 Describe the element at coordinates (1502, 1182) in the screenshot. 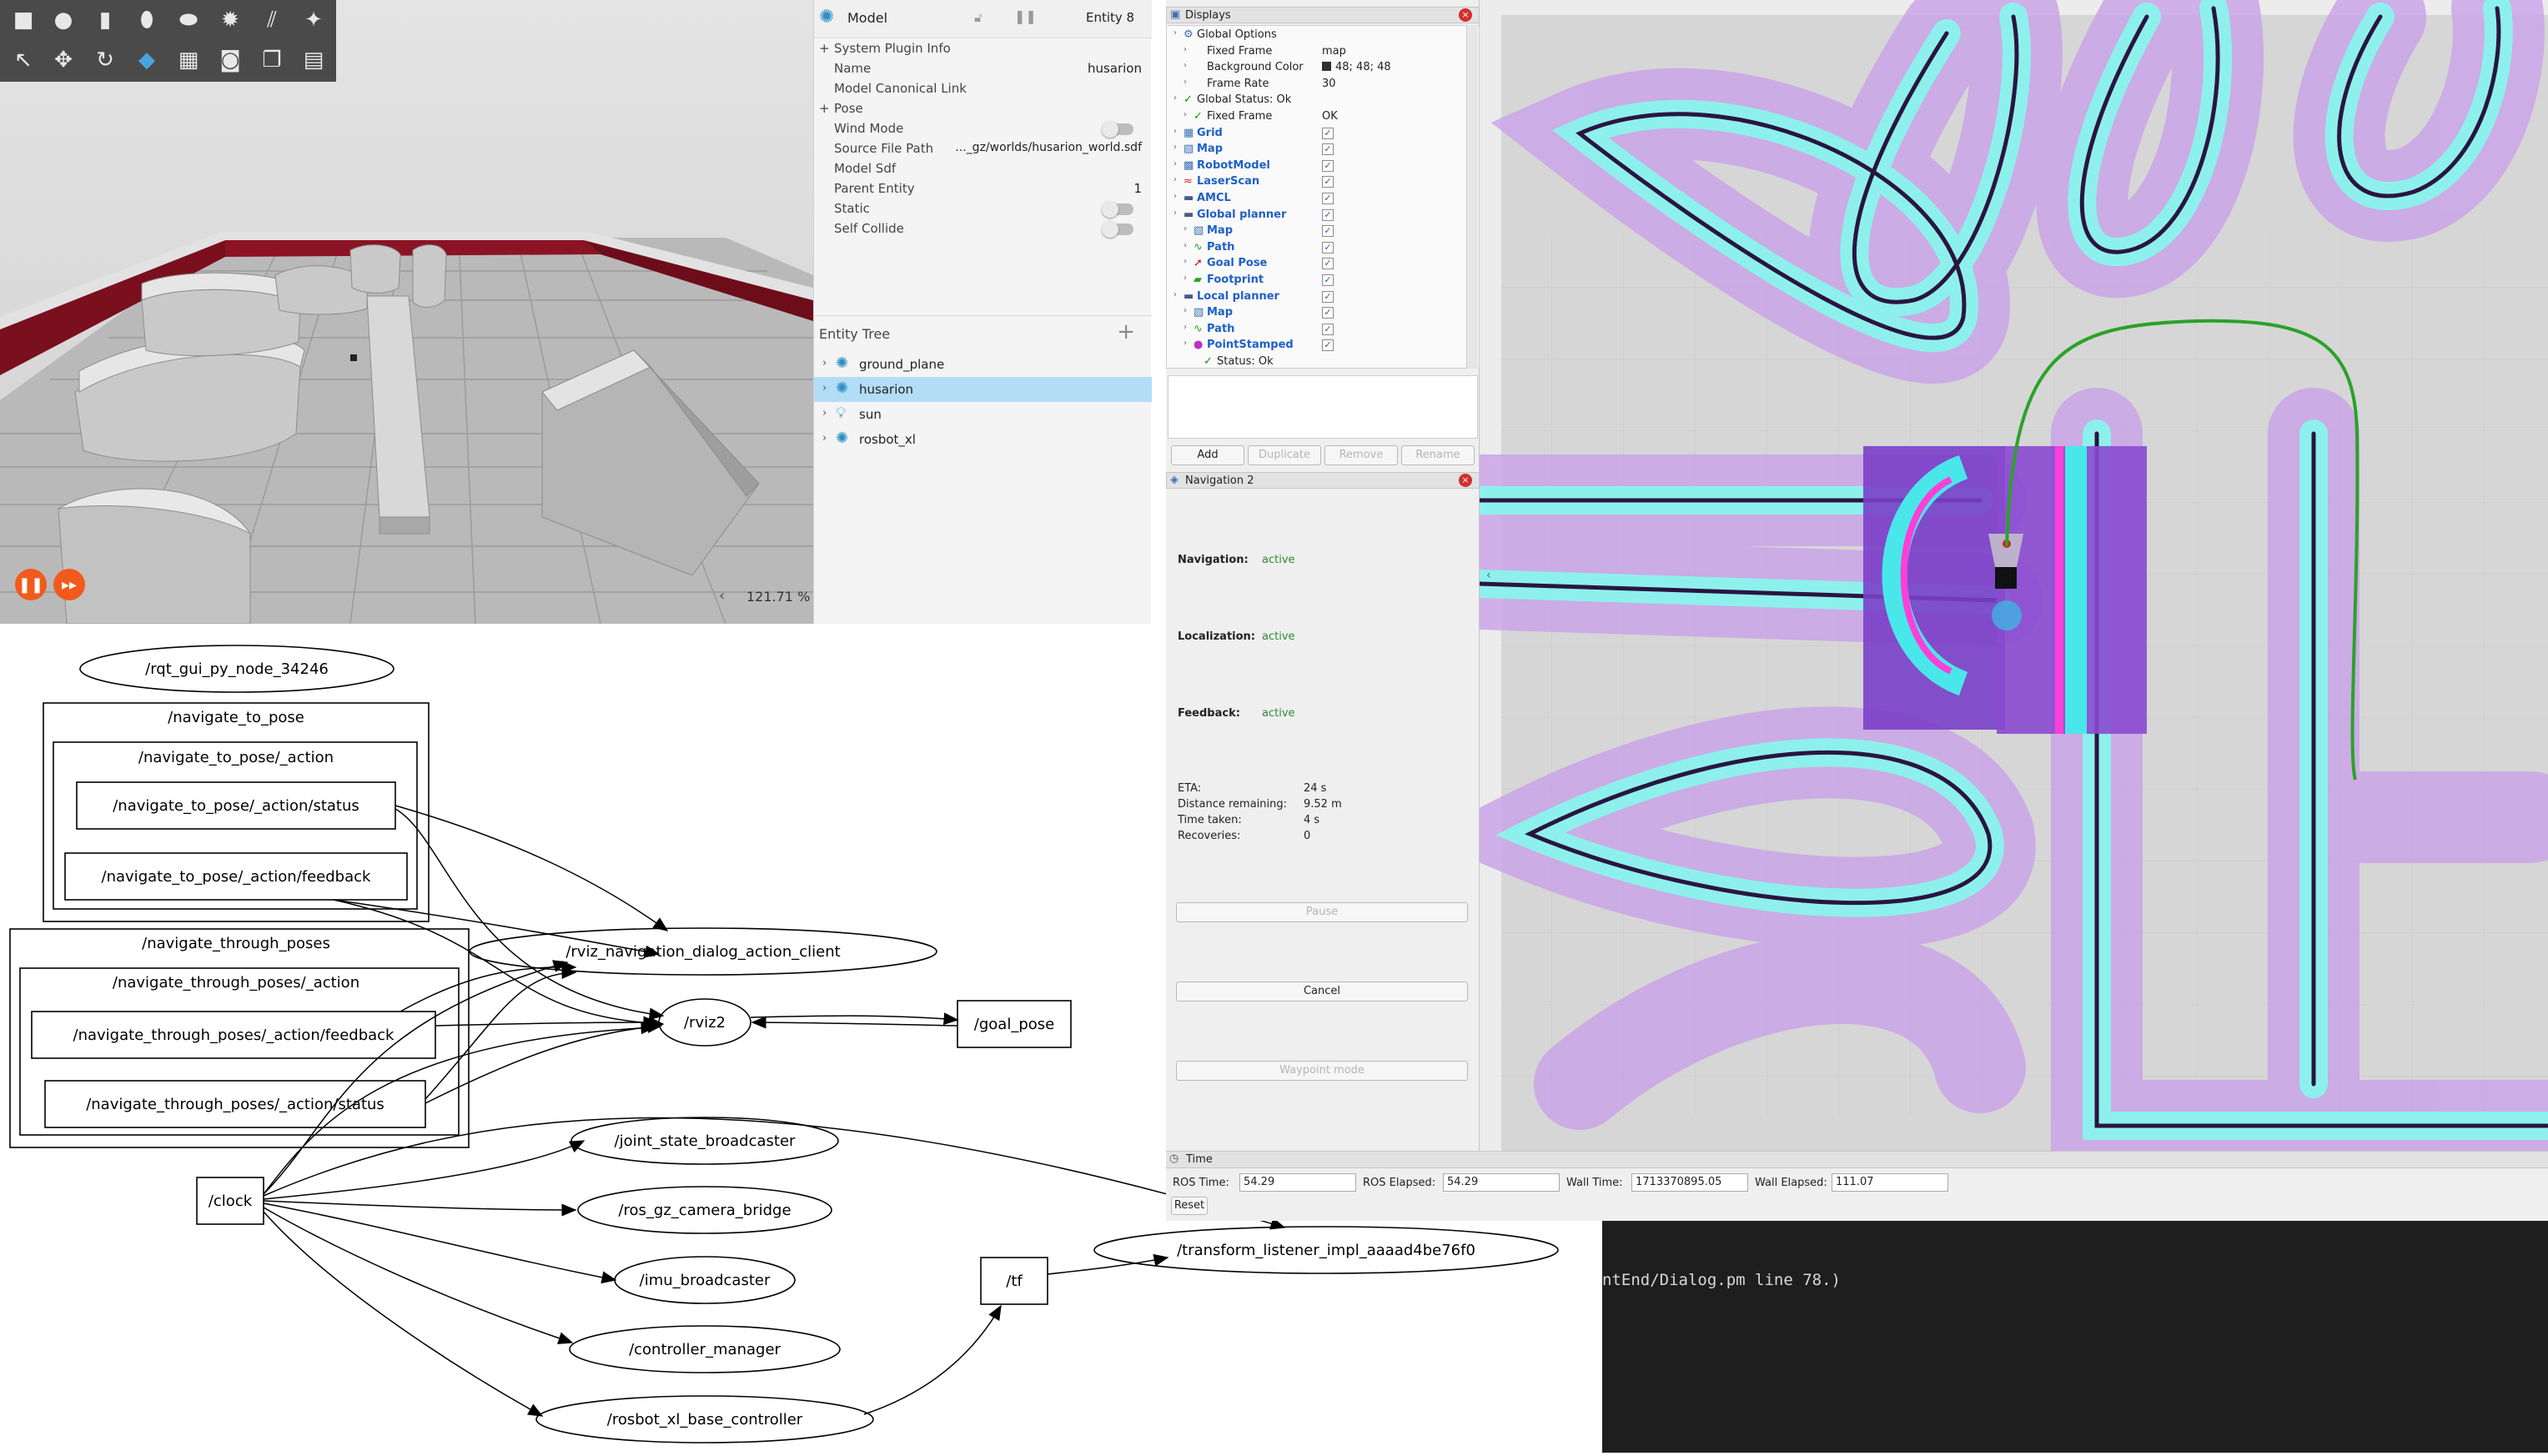

I see `ros-elapsed-field: 54.29` at that location.